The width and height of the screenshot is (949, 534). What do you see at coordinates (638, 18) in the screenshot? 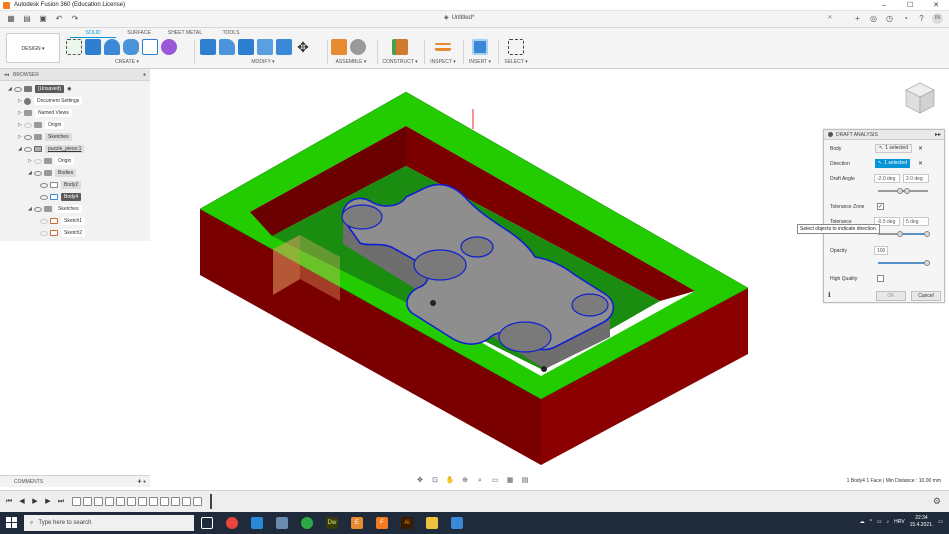
I see `document-tab: ◈ Untitled* ✕` at bounding box center [638, 18].